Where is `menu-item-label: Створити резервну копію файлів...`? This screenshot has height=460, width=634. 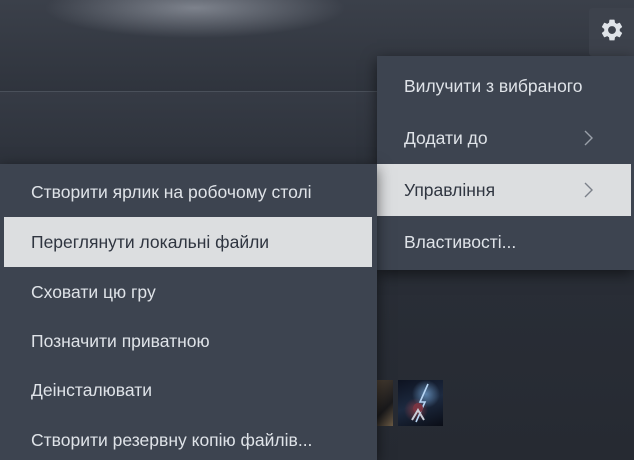 menu-item-label: Створити резервну копію файлів... is located at coordinates (172, 439).